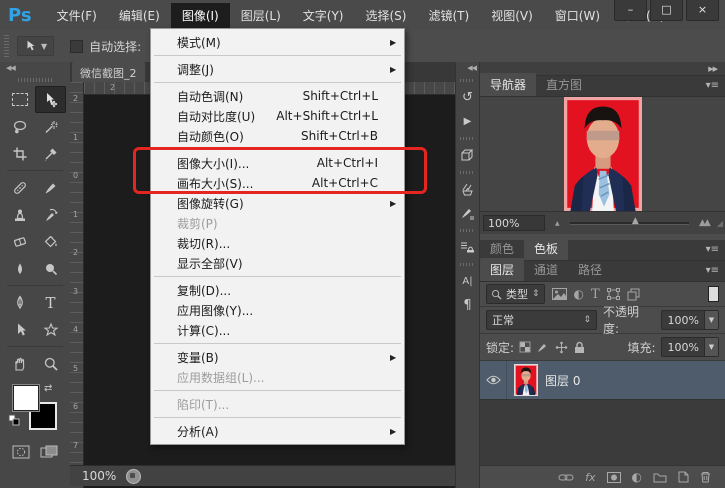 Image resolution: width=725 pixels, height=488 pixels. What do you see at coordinates (467, 68) in the screenshot?
I see `collapse-dock-icon: ◀◀` at bounding box center [467, 68].